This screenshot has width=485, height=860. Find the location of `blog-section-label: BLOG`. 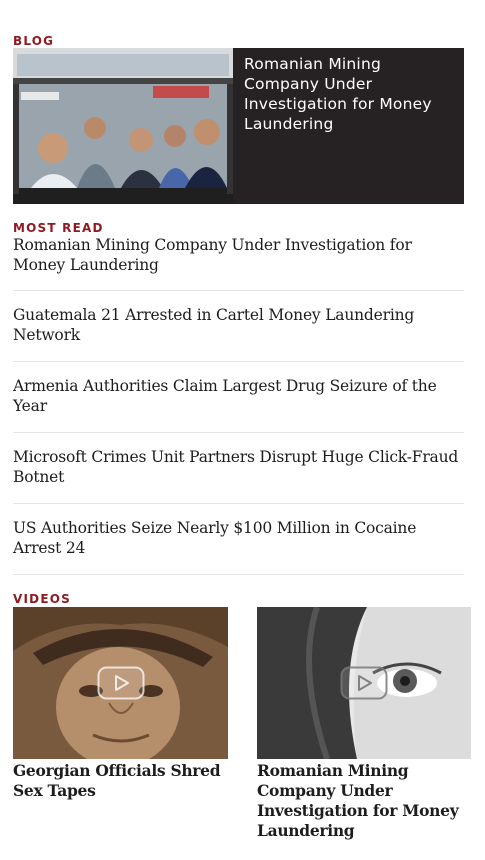

blog-section-label: BLOG is located at coordinates (34, 41).